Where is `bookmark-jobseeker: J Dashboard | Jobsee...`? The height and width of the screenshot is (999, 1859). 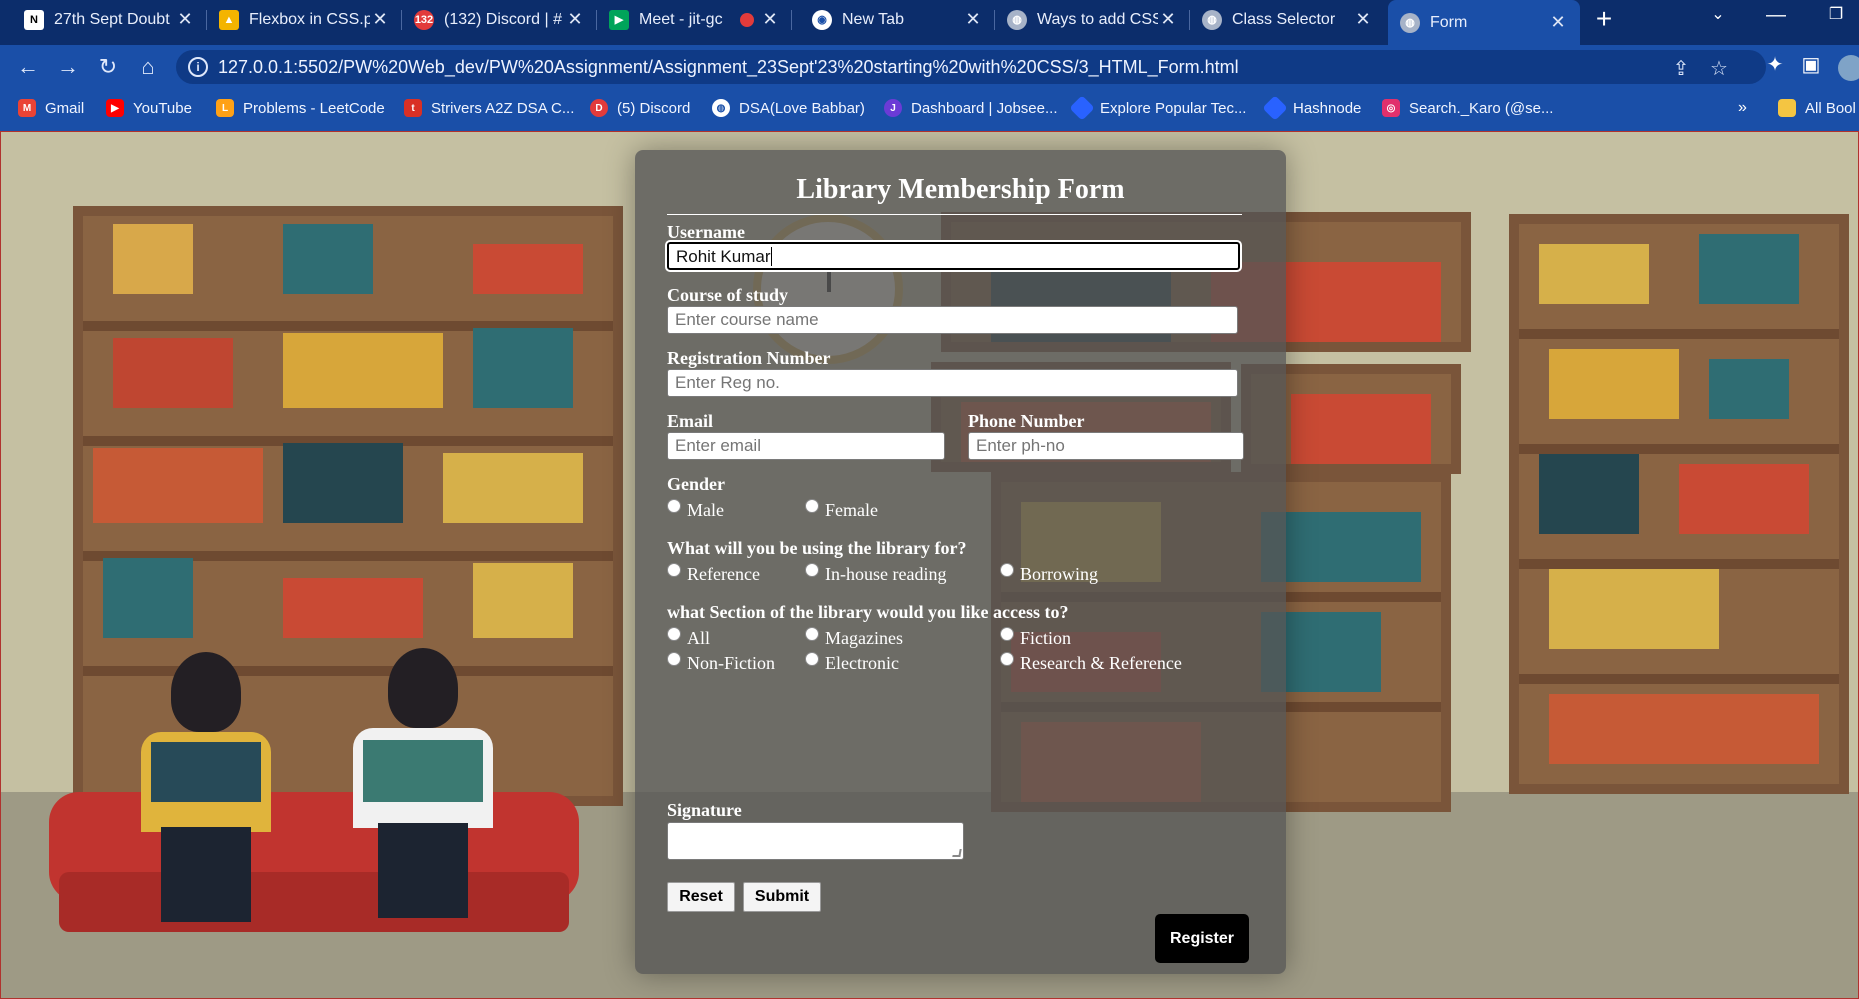
bookmark-jobseeker: J Dashboard | Jobsee... is located at coordinates (970, 108).